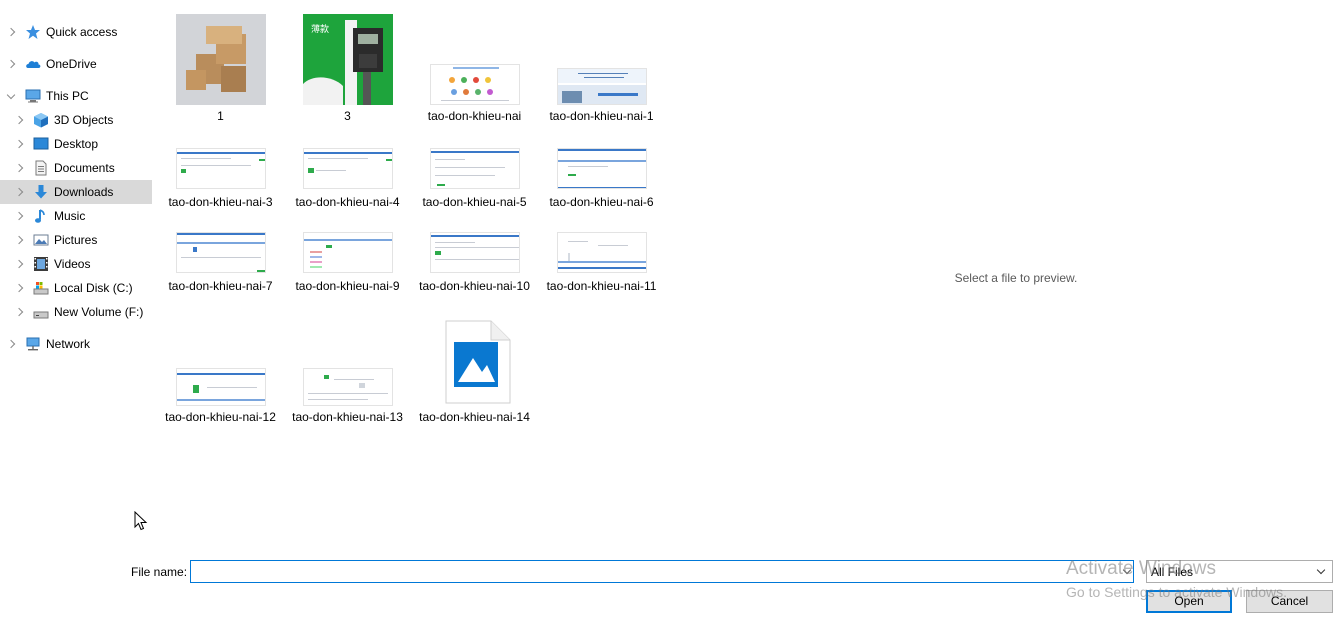 The height and width of the screenshot is (627, 1334). I want to click on nav-label: Network, so click(68, 344).